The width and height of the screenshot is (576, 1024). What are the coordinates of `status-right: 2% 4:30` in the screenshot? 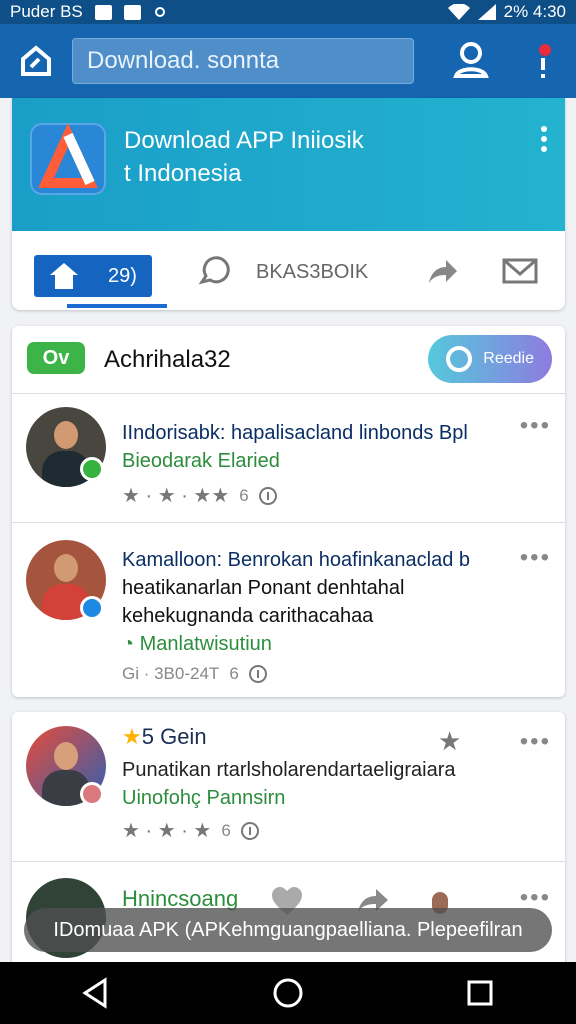 It's located at (506, 12).